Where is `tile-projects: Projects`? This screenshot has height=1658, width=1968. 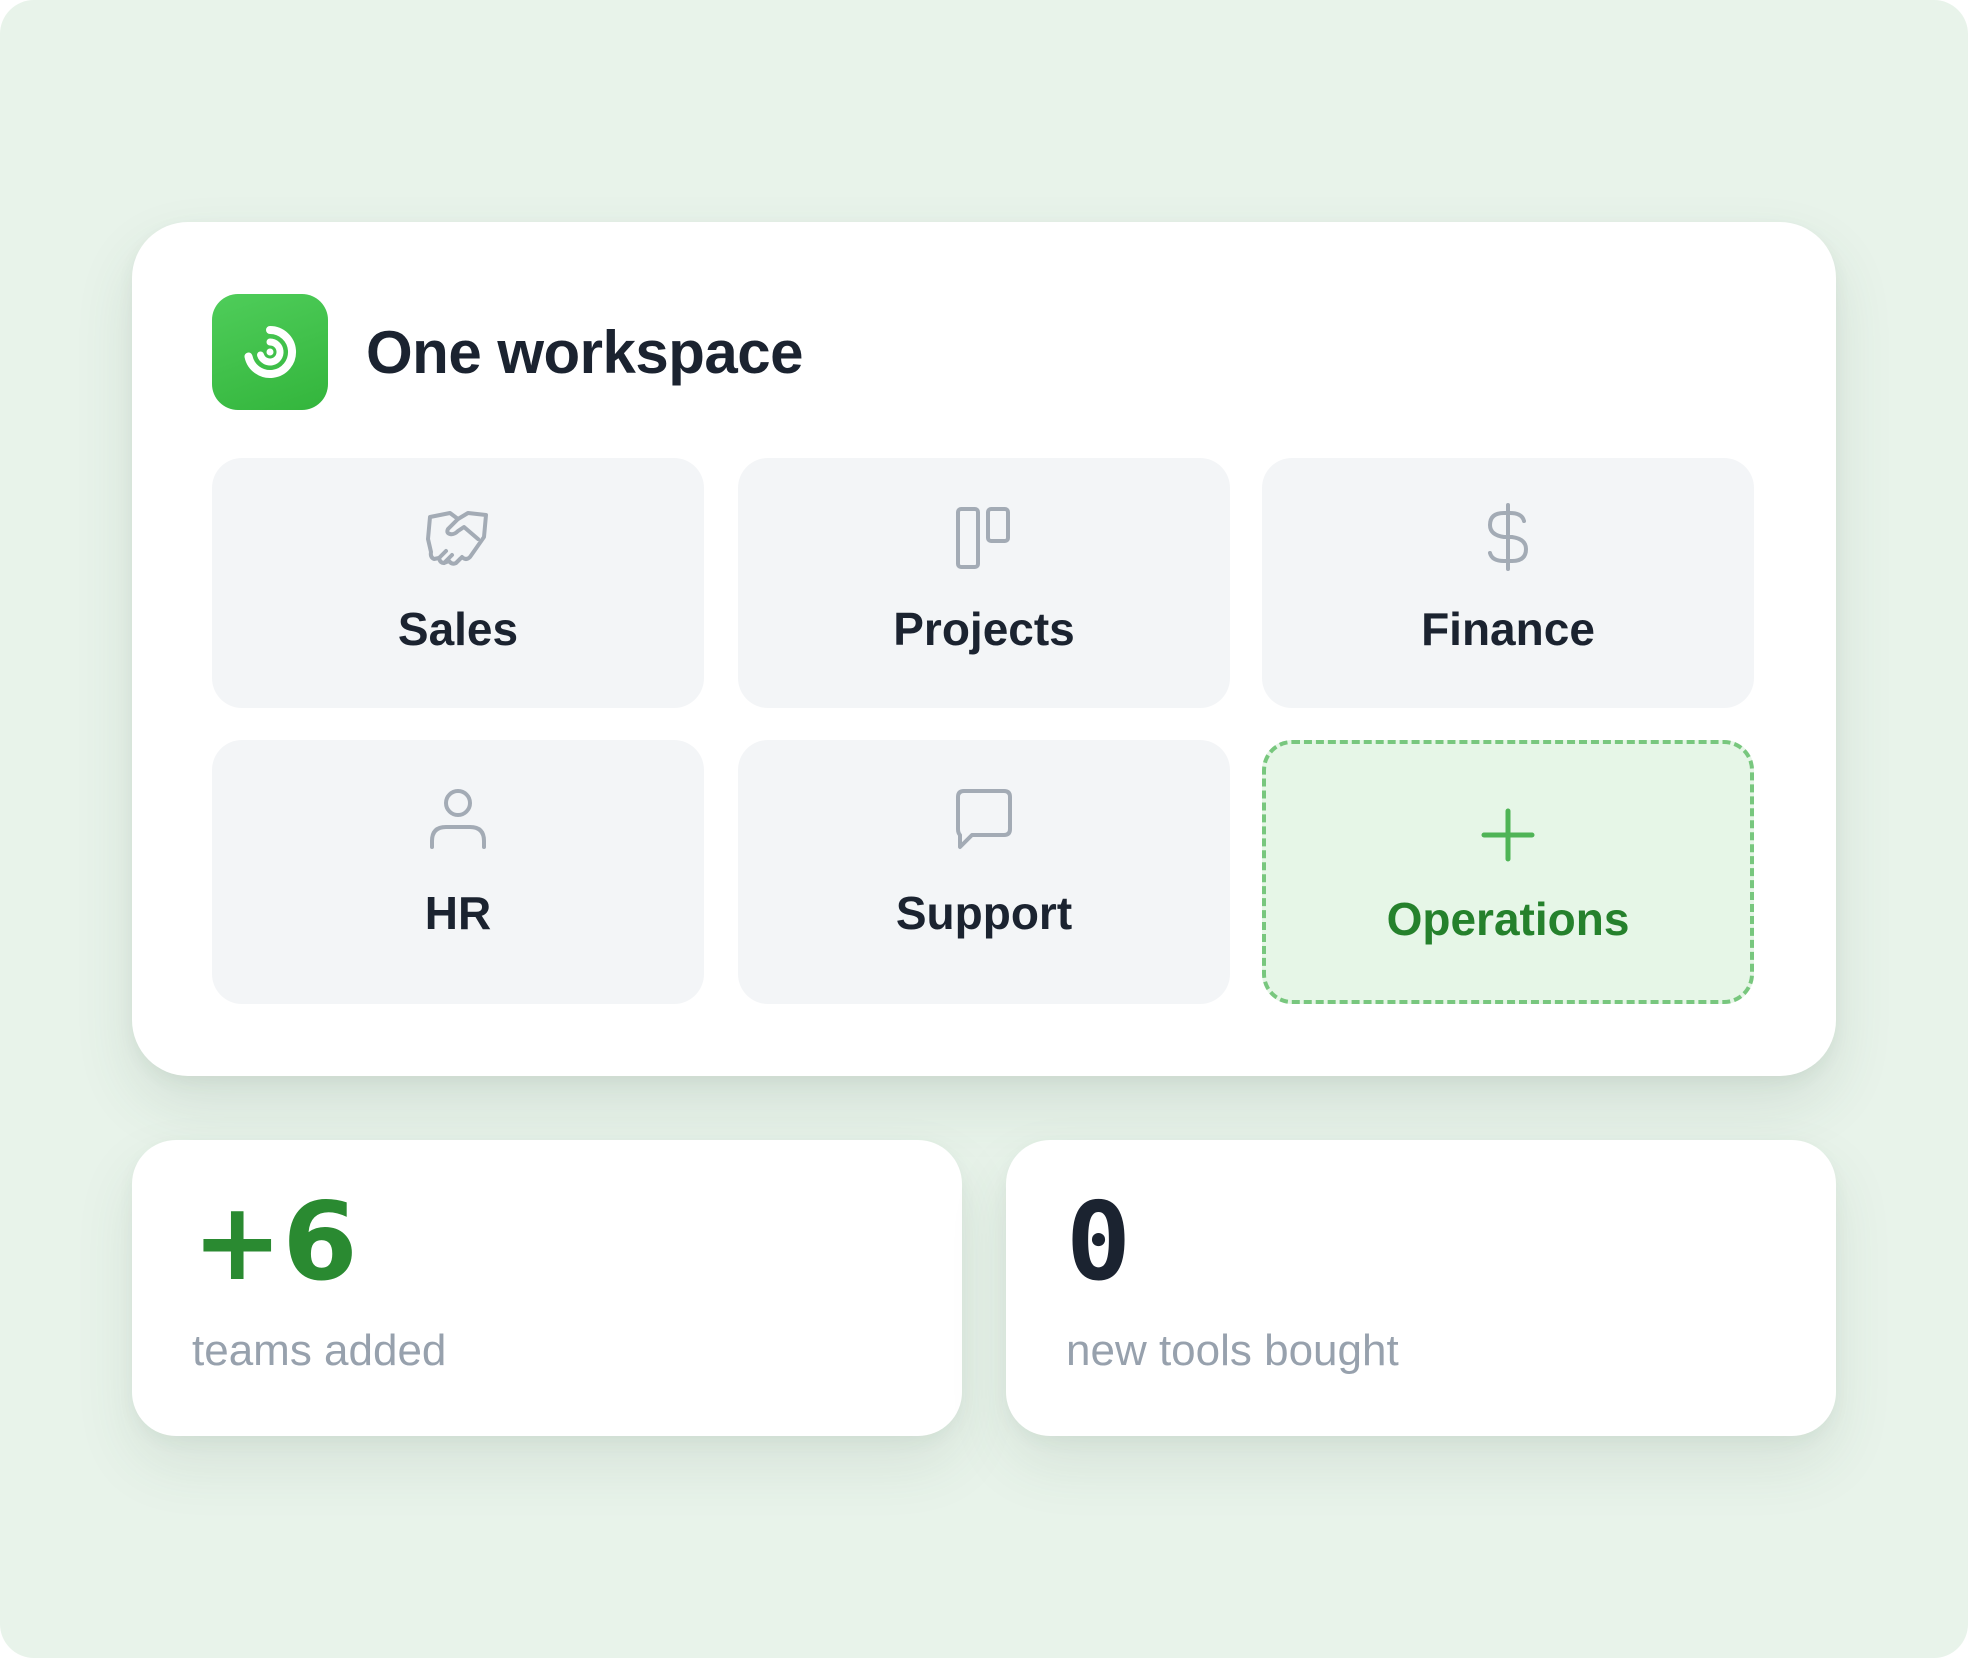 tile-projects: Projects is located at coordinates (984, 583).